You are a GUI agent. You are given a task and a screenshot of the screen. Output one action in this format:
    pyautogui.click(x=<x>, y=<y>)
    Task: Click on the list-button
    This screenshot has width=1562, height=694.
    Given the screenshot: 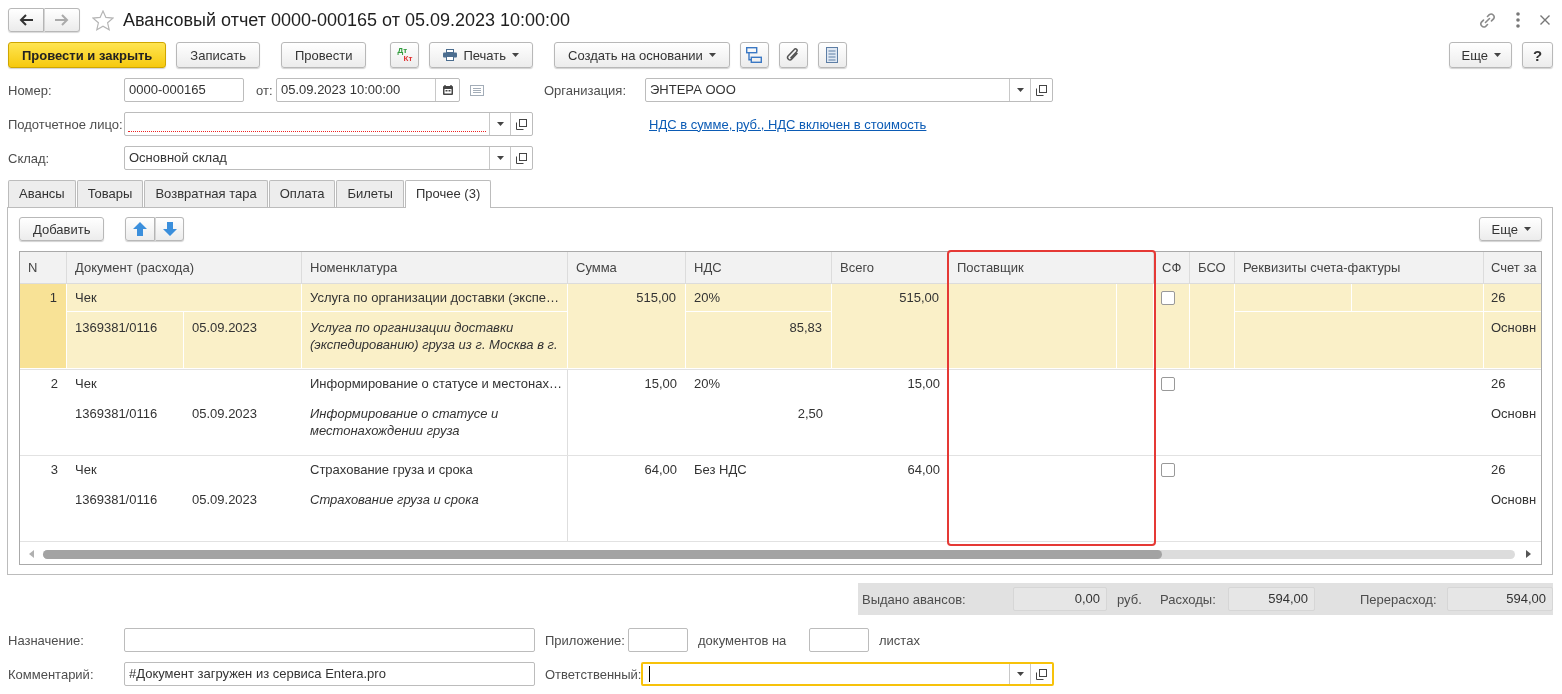 What is the action you would take?
    pyautogui.click(x=832, y=55)
    